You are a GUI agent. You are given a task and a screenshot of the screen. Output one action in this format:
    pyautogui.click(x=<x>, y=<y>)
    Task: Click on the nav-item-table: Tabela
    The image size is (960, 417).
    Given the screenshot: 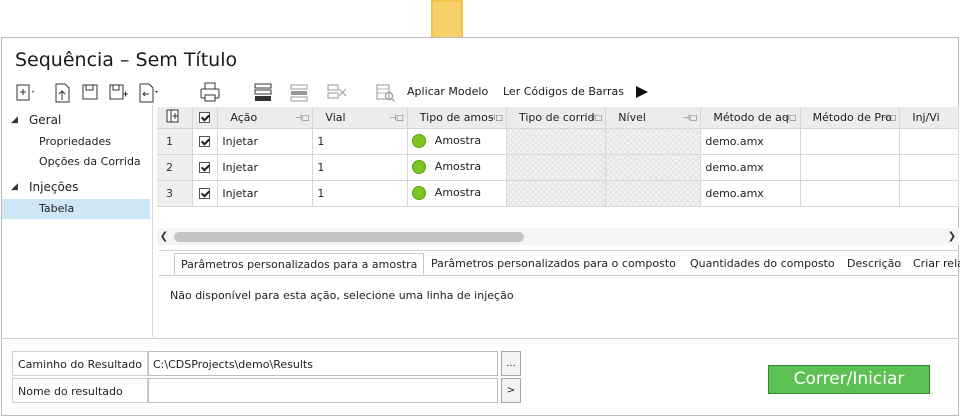 What is the action you would take?
    pyautogui.click(x=76, y=209)
    